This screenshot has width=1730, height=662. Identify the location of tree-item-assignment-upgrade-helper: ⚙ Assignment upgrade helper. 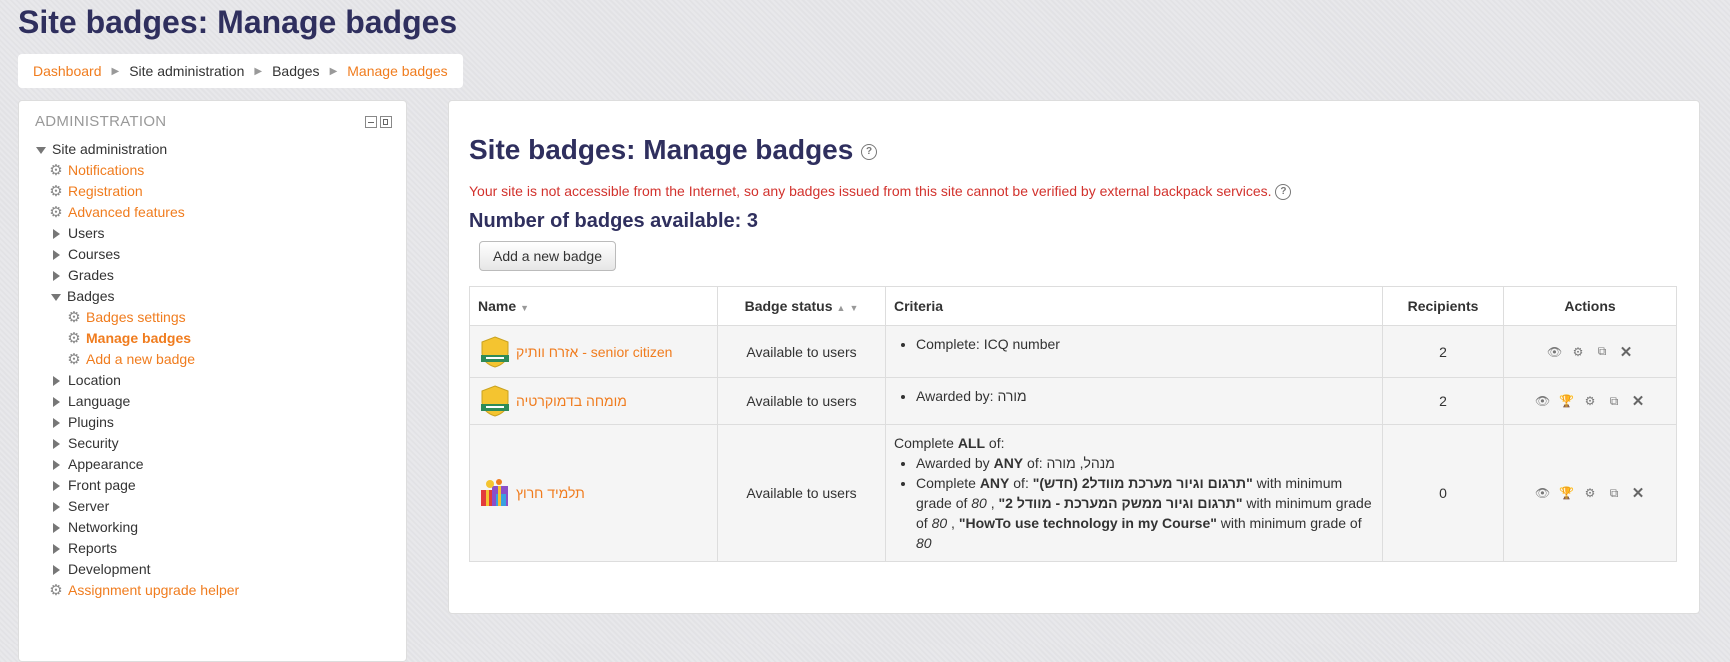
(143, 590).